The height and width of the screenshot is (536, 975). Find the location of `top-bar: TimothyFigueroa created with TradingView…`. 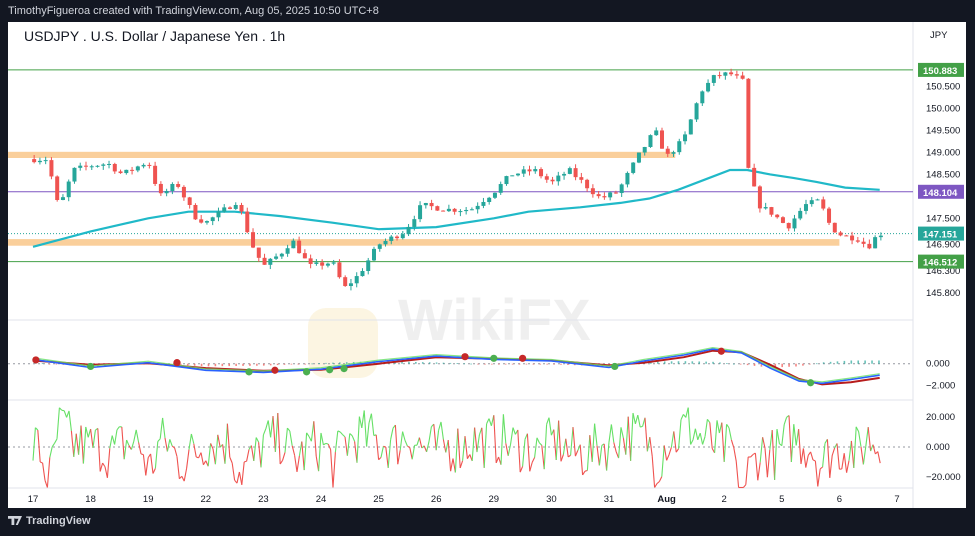

top-bar: TimothyFigueroa created with TradingView… is located at coordinates (487, 11).